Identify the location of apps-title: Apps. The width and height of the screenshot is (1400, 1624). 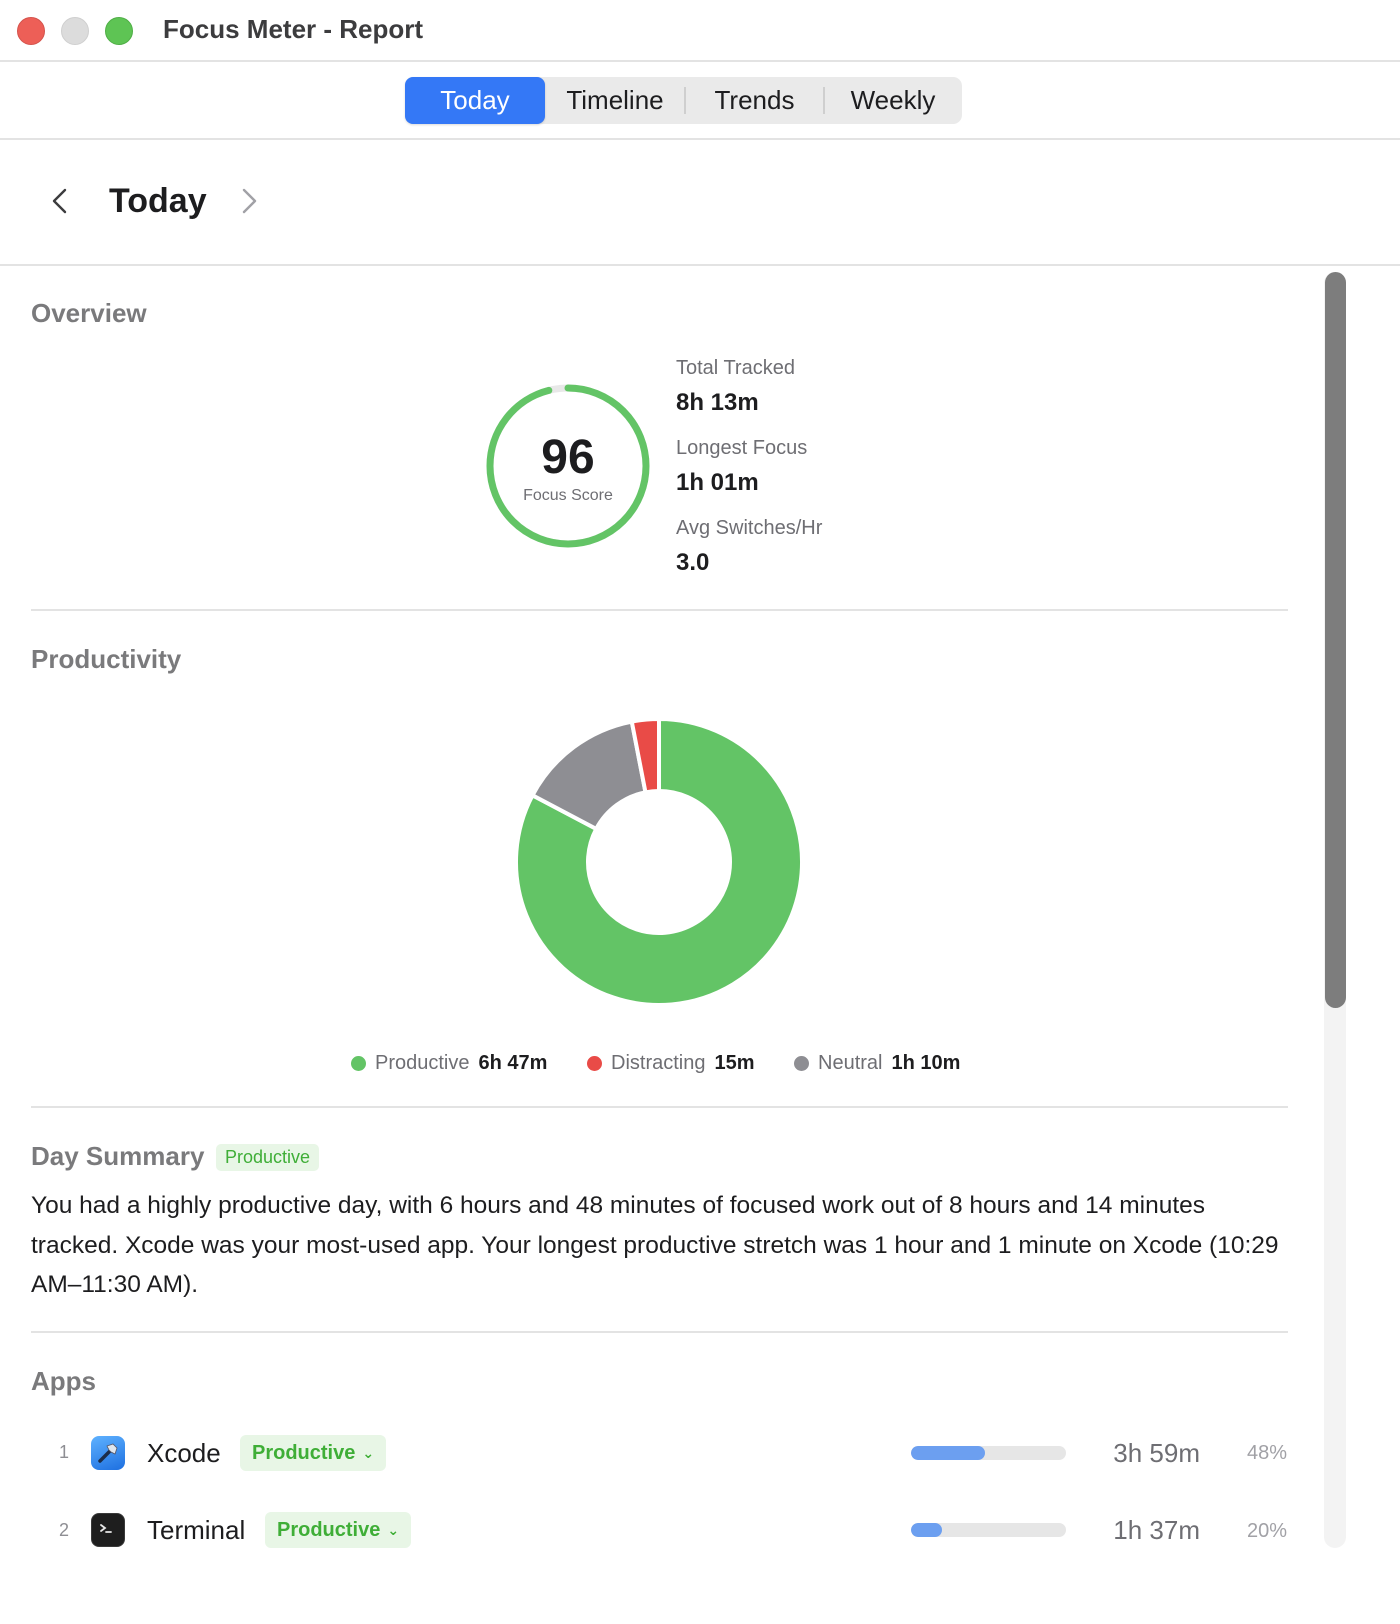
(63, 1381).